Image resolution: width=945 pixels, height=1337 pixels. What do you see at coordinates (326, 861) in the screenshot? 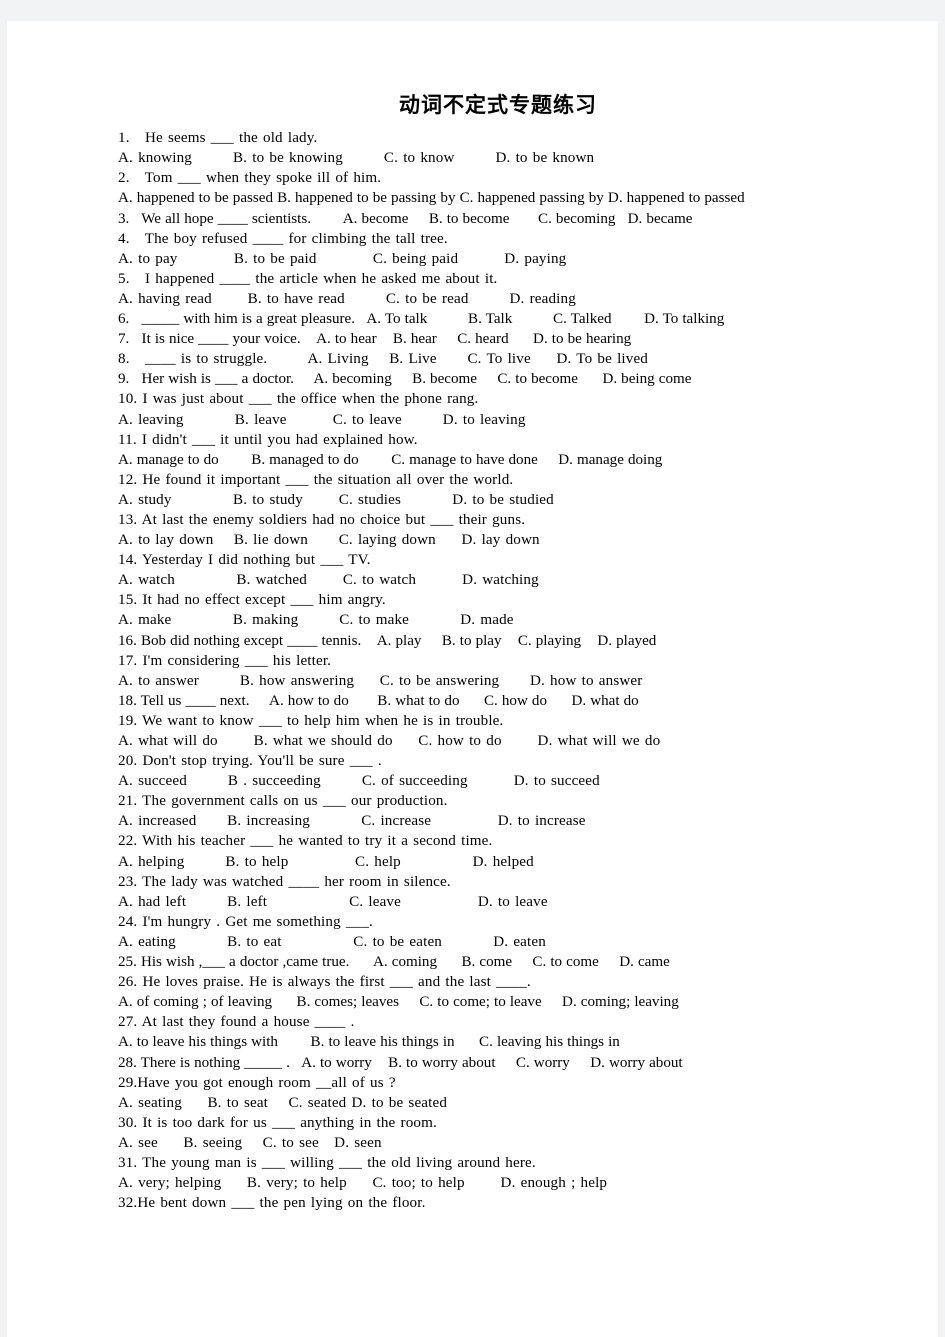
I see `answer-options-line: A. helping B. to help C. help D. helped` at bounding box center [326, 861].